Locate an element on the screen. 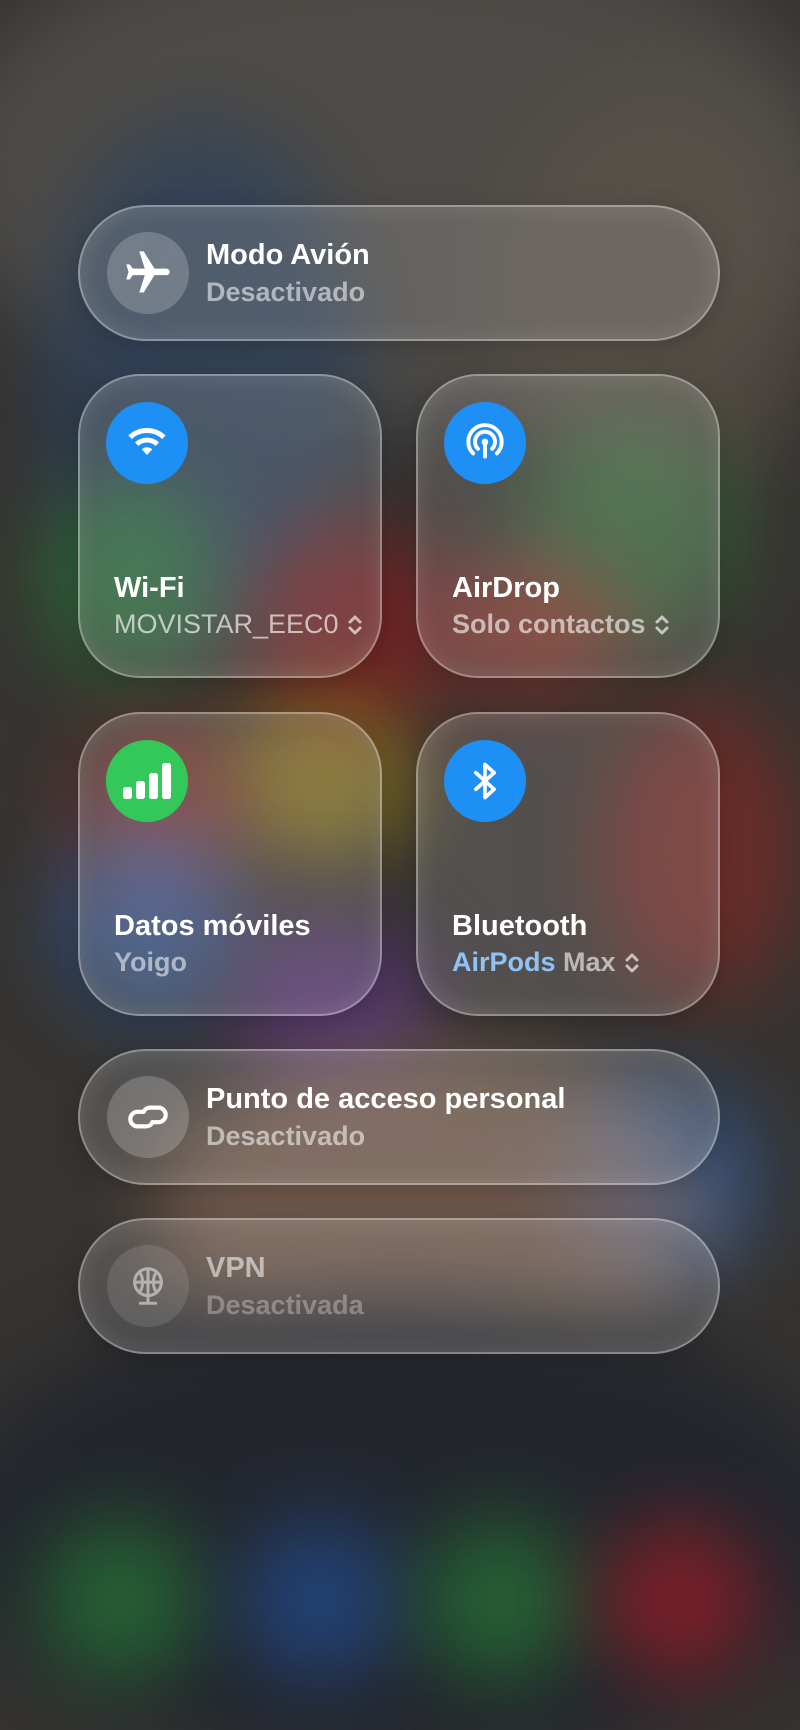 The image size is (800, 1730). hotspot-link-icon is located at coordinates (148, 1117).